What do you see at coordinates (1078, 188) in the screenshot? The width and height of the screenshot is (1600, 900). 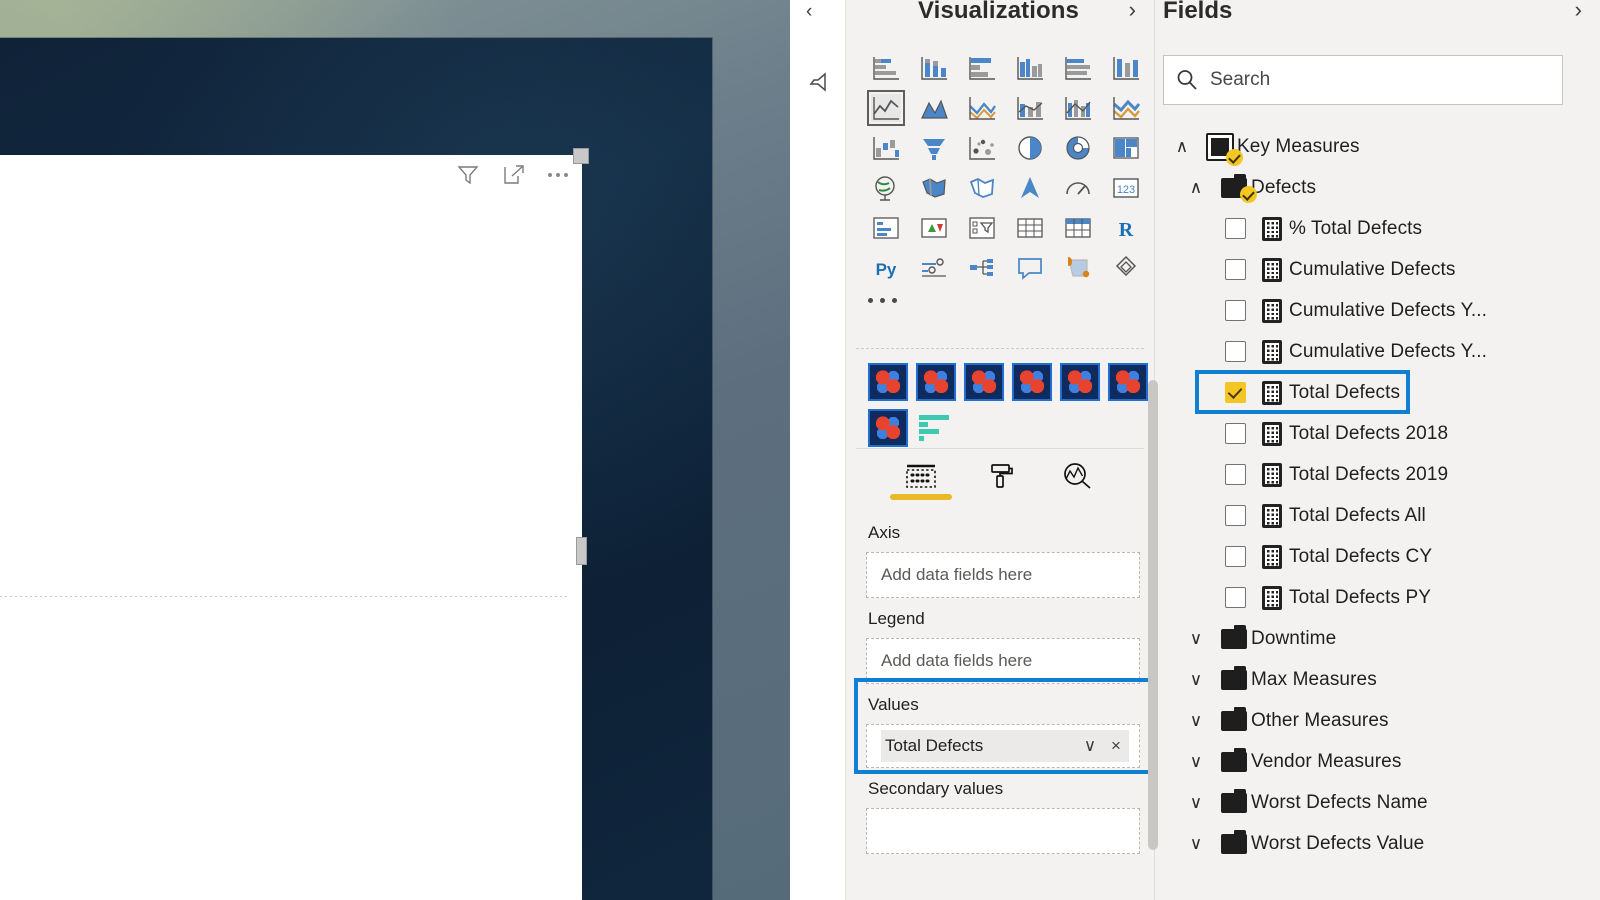 I see `visual-type-gauge-chart` at bounding box center [1078, 188].